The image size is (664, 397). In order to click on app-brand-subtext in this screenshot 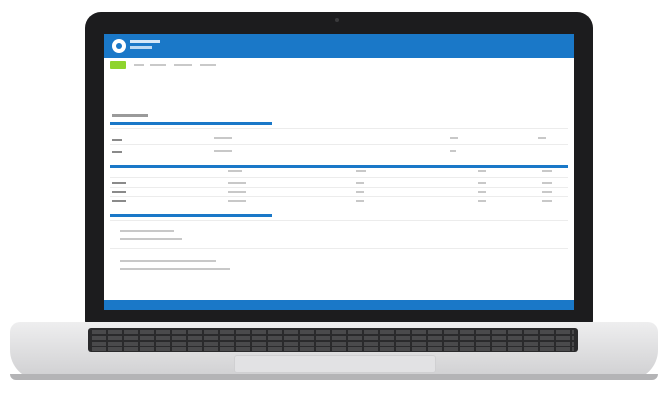, I will do `click(141, 47)`.